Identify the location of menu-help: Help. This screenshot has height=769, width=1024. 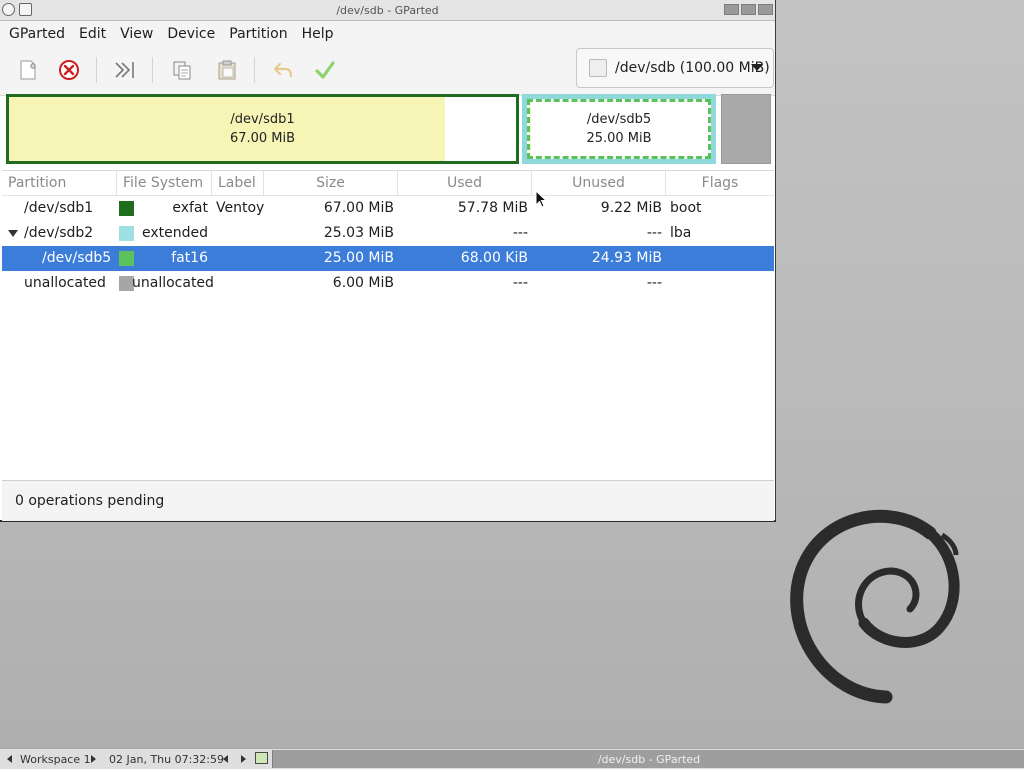
(318, 34).